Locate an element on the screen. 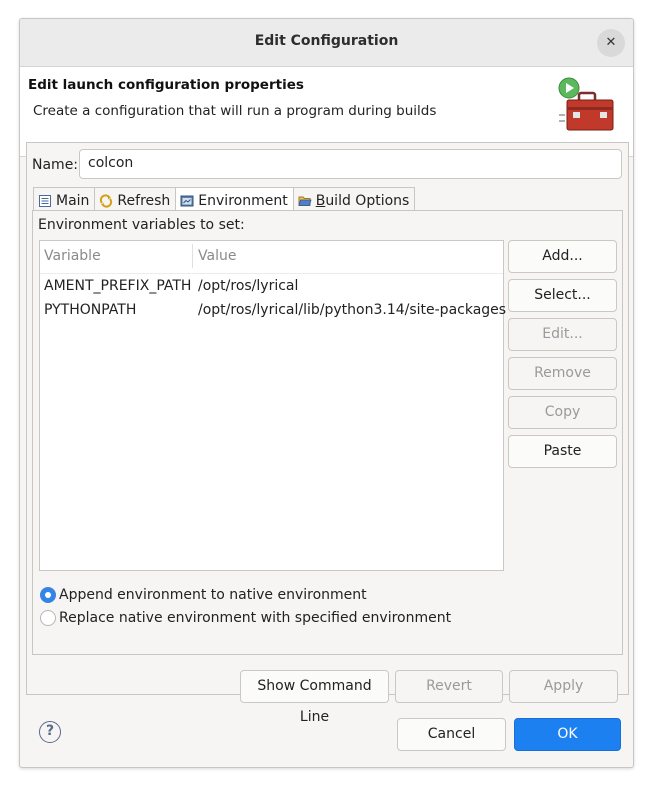  folder-open-icon is located at coordinates (305, 201).